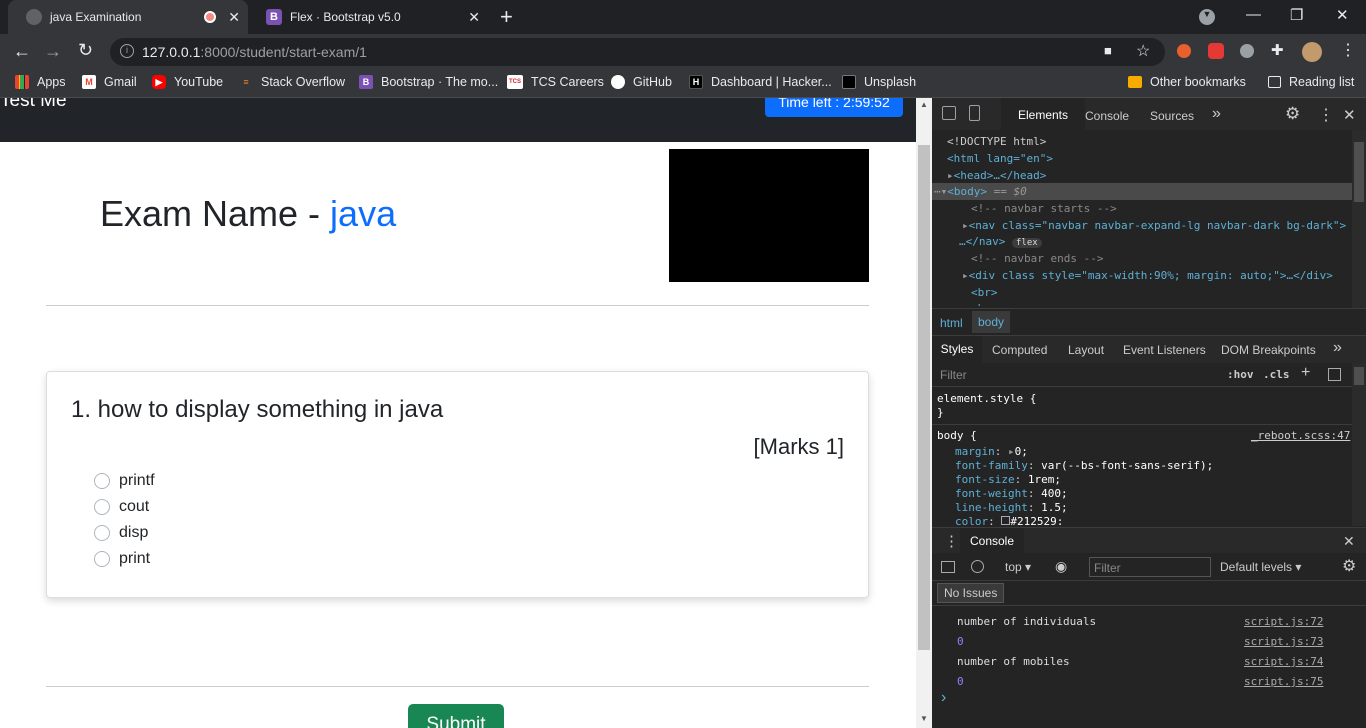 The height and width of the screenshot is (728, 1366). Describe the element at coordinates (121, 533) in the screenshot. I see `option-disp: disp` at that location.